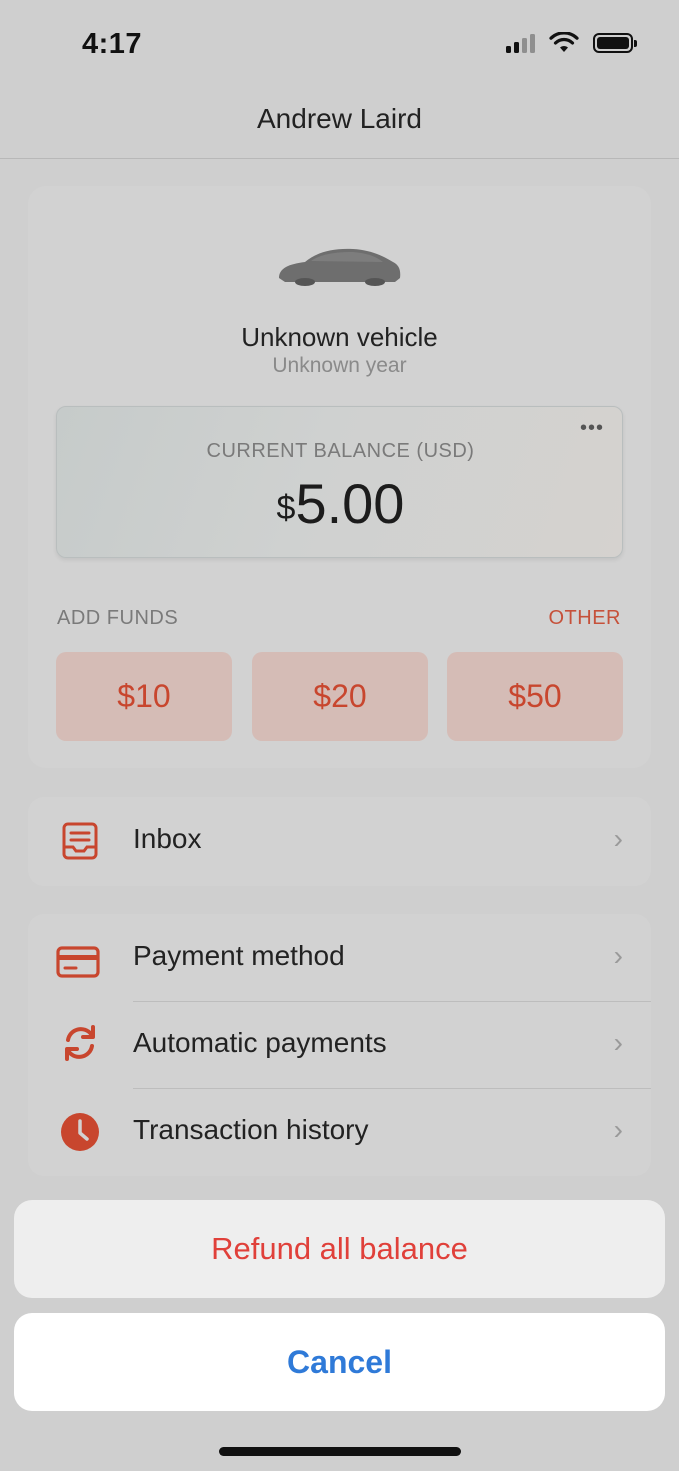  I want to click on status-icons, so click(571, 43).